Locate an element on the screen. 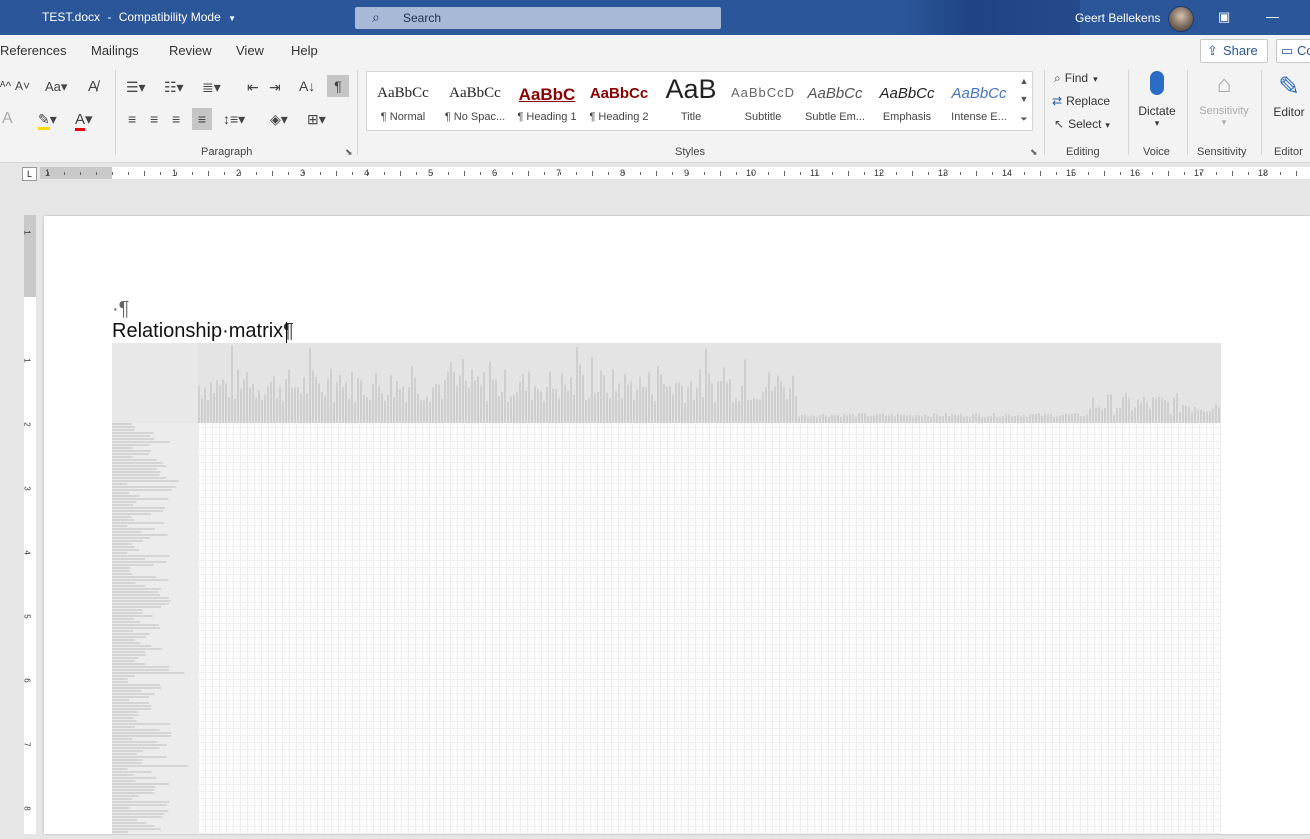 Image resolution: width=1310 pixels, height=839 pixels. chevron-up-icon: ▲ is located at coordinates (1024, 81).